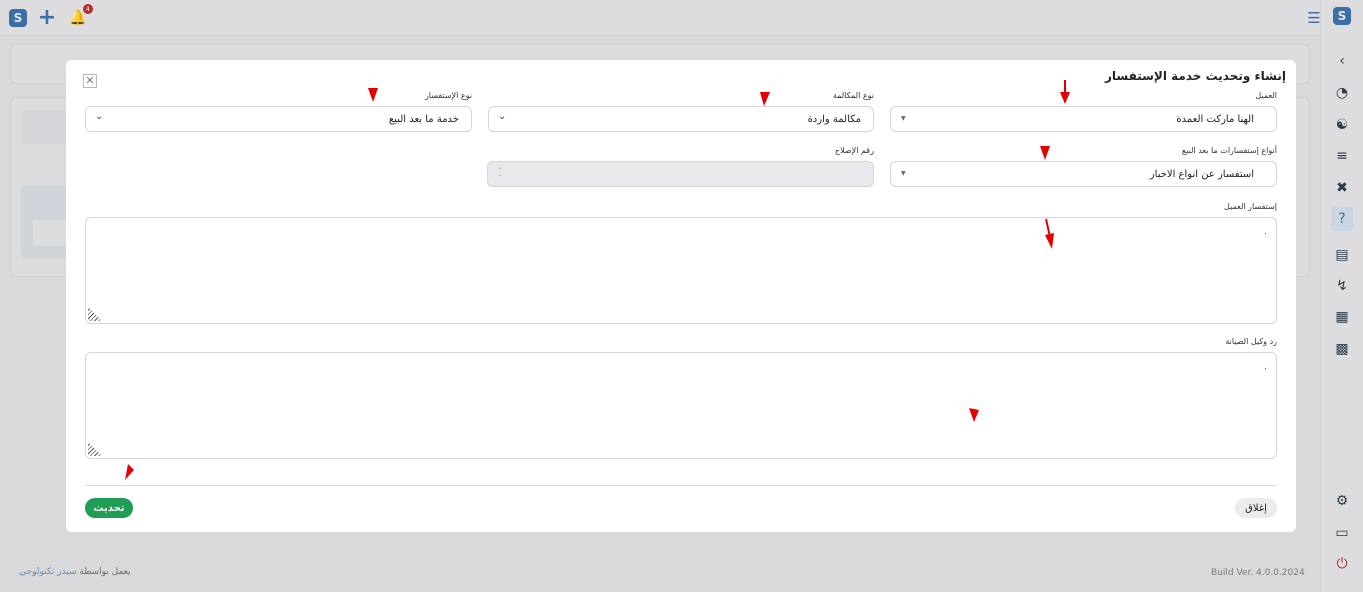 The width and height of the screenshot is (1363, 592). What do you see at coordinates (1215, 119) in the screenshot?
I see `customer-select-value: الهنا ماركت العمدة` at bounding box center [1215, 119].